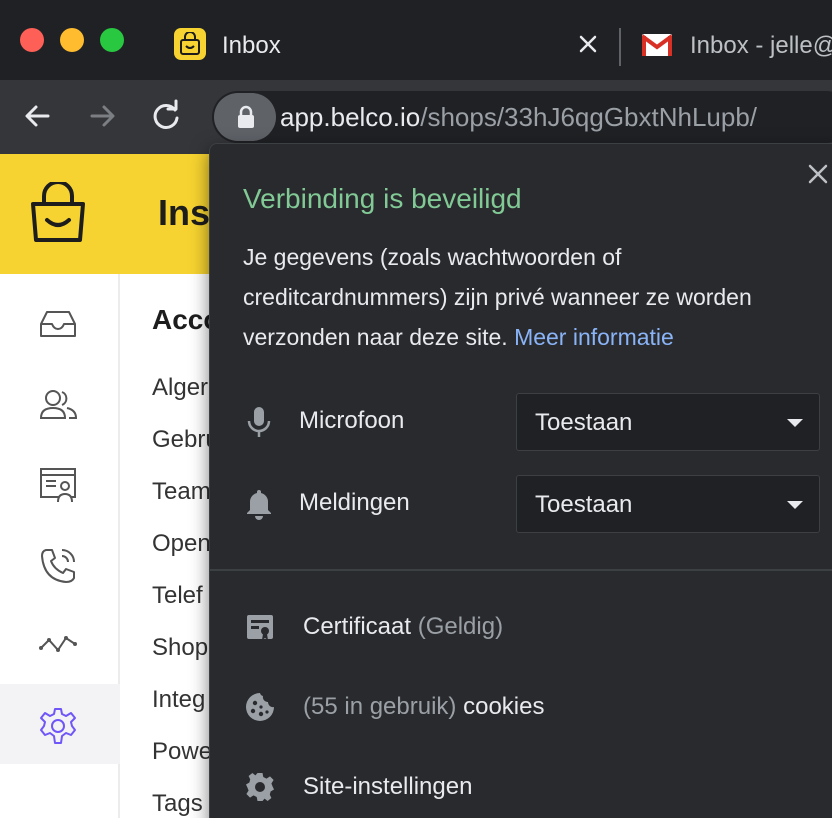 This screenshot has width=832, height=818. What do you see at coordinates (589, 117) in the screenshot?
I see `url-path: /shops/33hJ6qgGbxtNhLupb/` at bounding box center [589, 117].